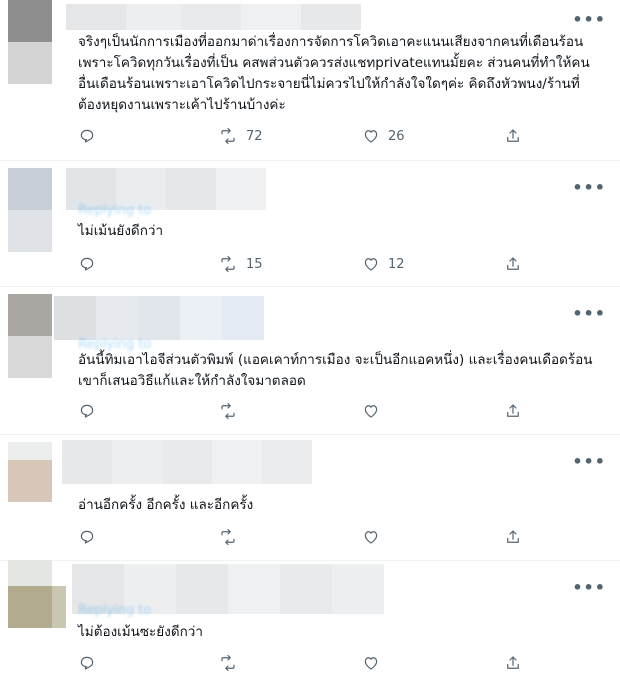  Describe the element at coordinates (396, 264) in the screenshot. I see `like-count: 12` at that location.